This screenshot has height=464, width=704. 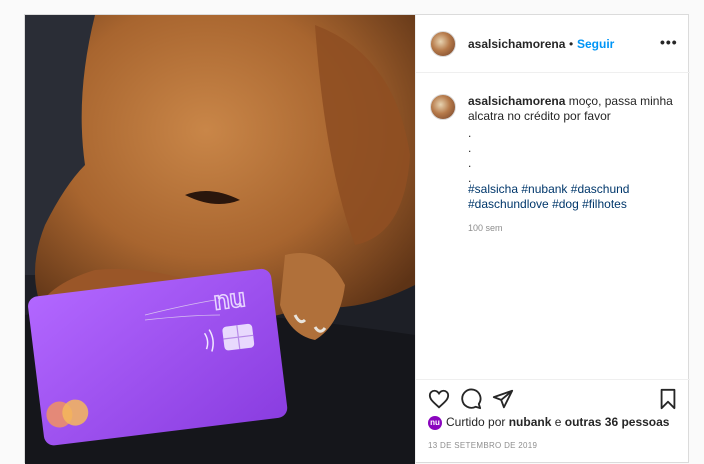 What do you see at coordinates (476, 422) in the screenshot?
I see `liked-by-label: Curtido por` at bounding box center [476, 422].